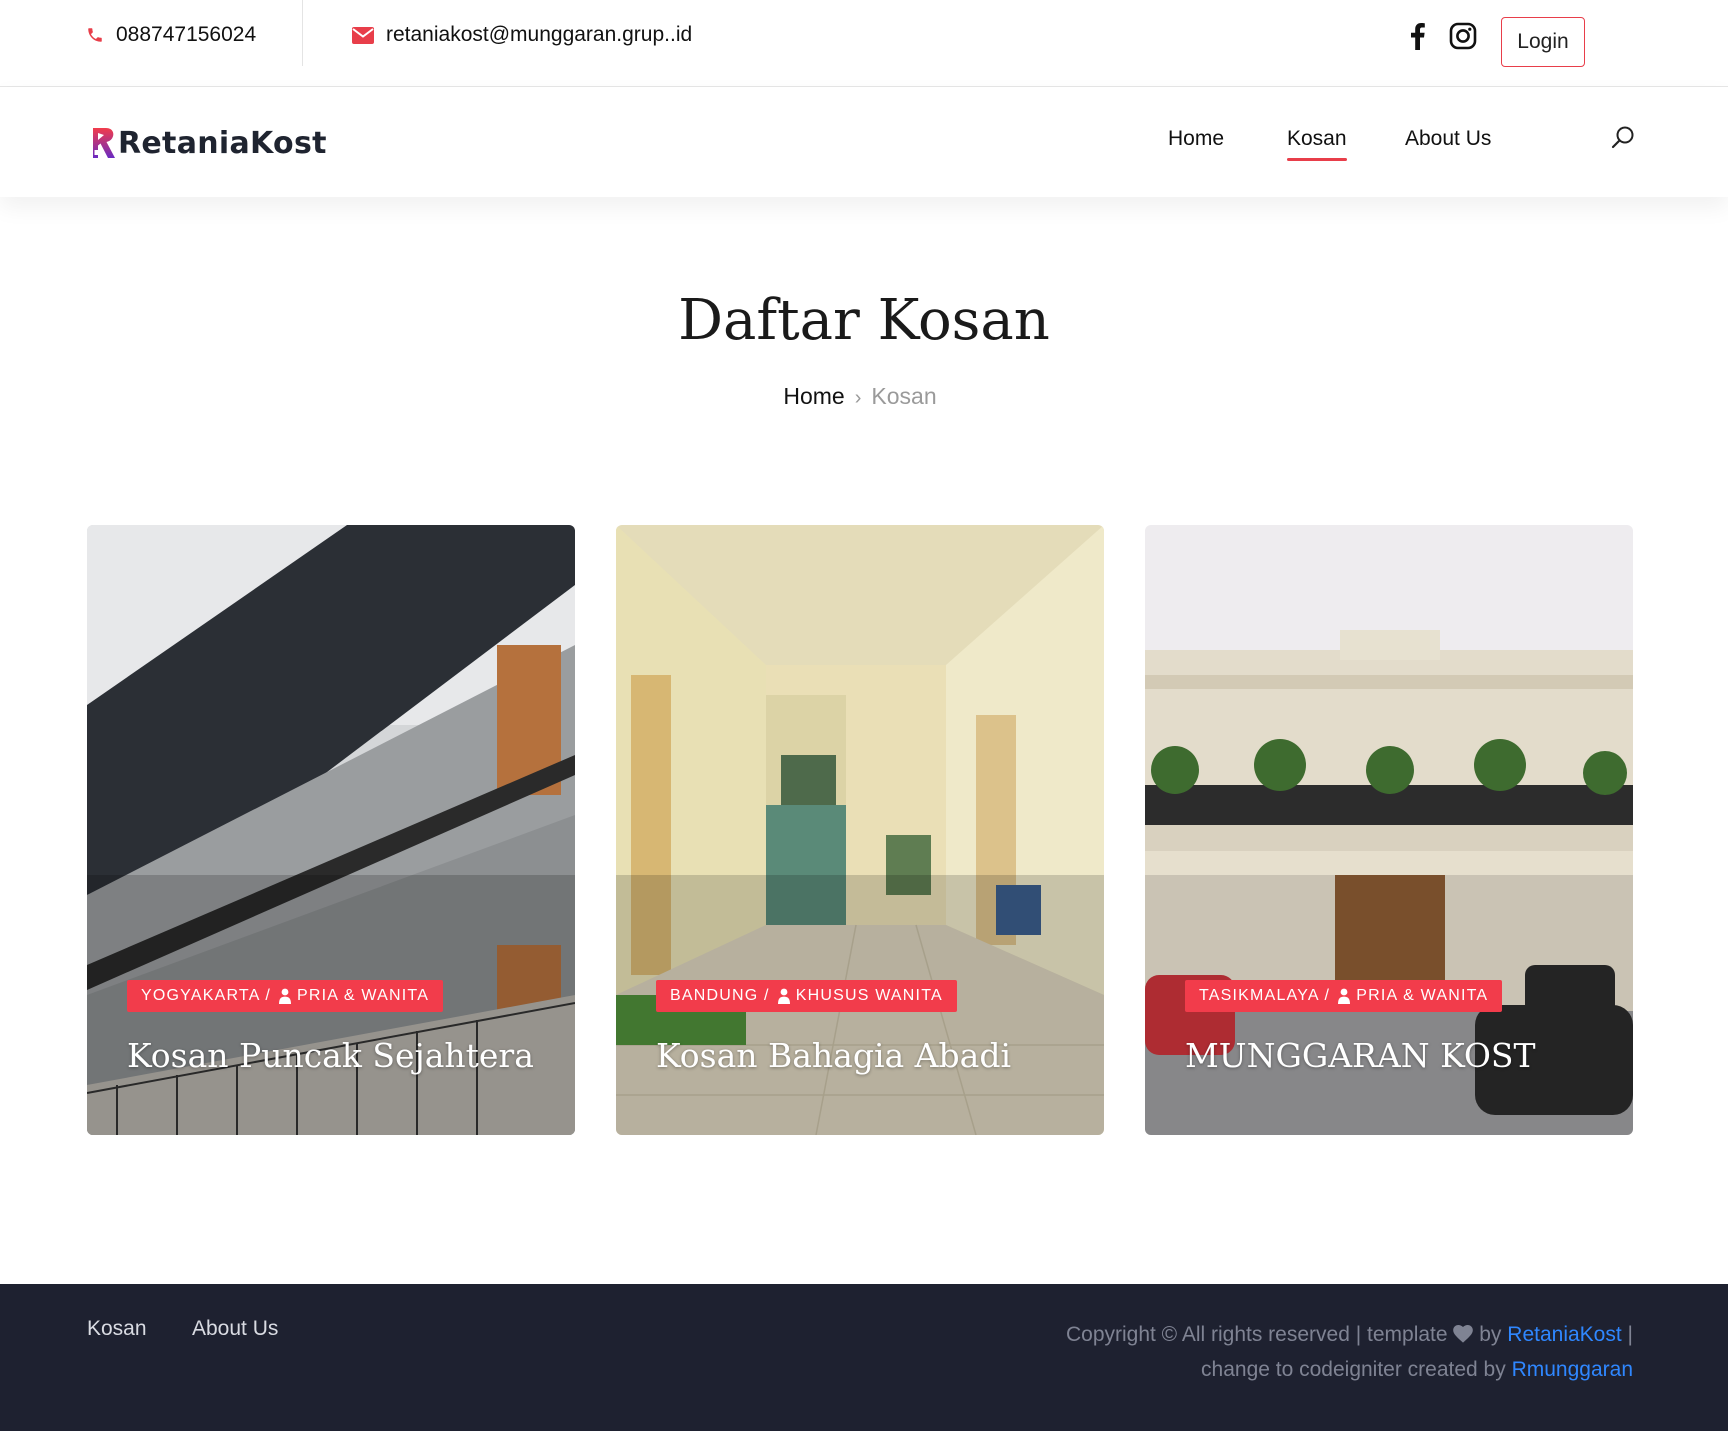  Describe the element at coordinates (1463, 38) in the screenshot. I see `instagram-icon` at that location.